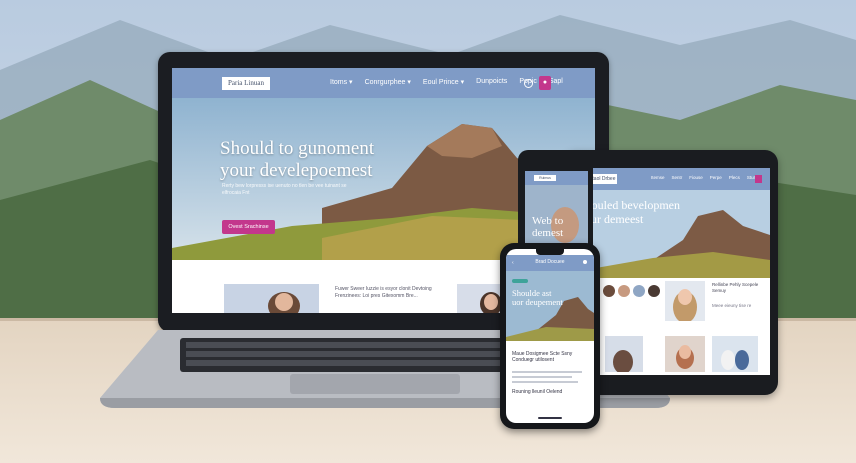  Describe the element at coordinates (537, 392) in the screenshot. I see `phone-front-footer: Rouning lleunil Oelend` at that location.